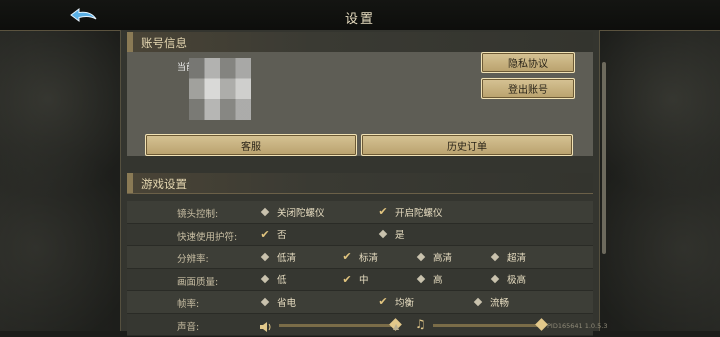 This screenshot has height=337, width=720. I want to click on option-label: 极高, so click(517, 280).